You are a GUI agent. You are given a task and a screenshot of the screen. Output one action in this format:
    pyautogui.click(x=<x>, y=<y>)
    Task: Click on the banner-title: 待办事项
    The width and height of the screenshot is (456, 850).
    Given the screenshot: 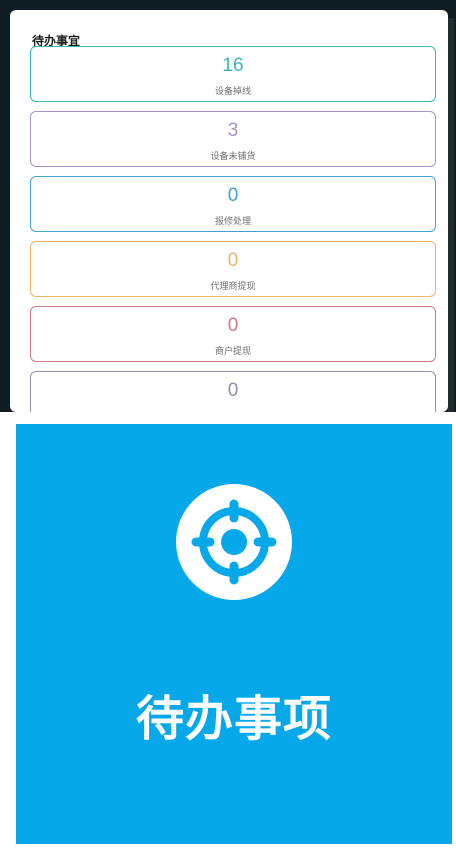 What is the action you would take?
    pyautogui.click(x=233, y=719)
    